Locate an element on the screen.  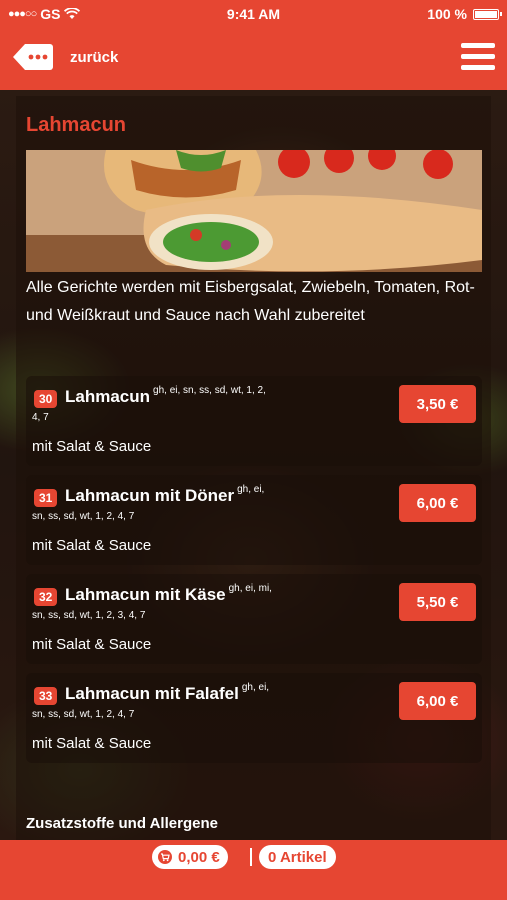
back-label: zurück is located at coordinates (94, 57).